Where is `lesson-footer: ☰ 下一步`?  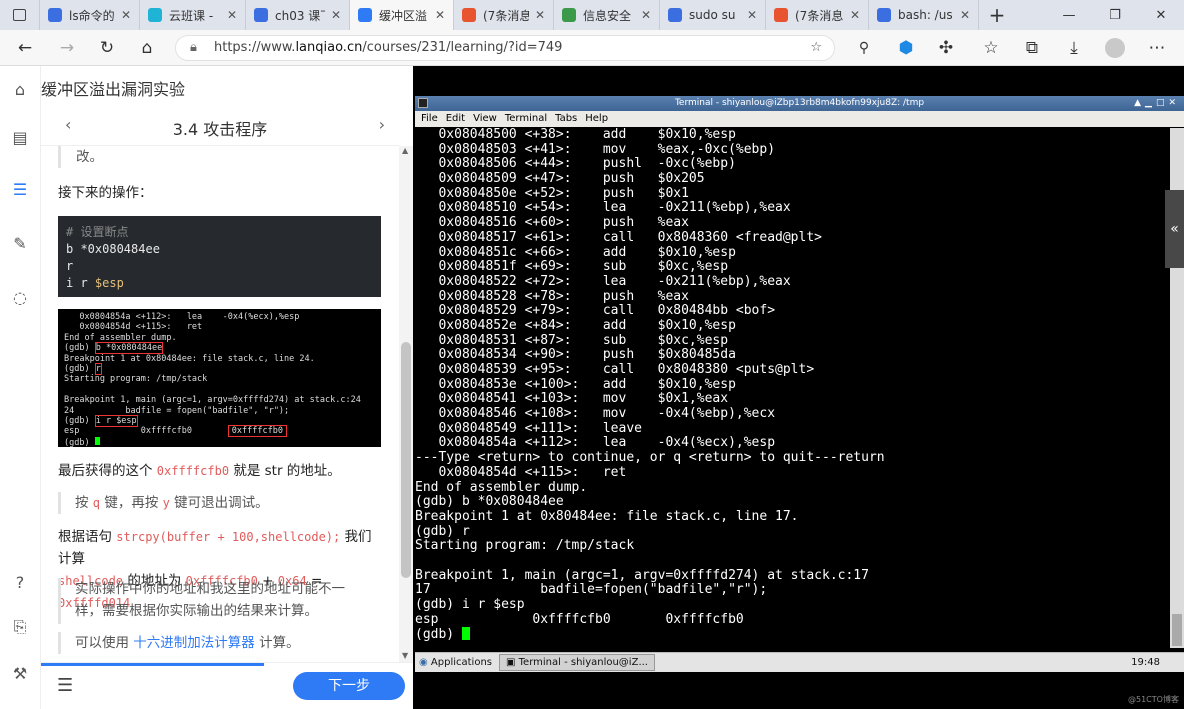 lesson-footer: ☰ 下一步 is located at coordinates (227, 685).